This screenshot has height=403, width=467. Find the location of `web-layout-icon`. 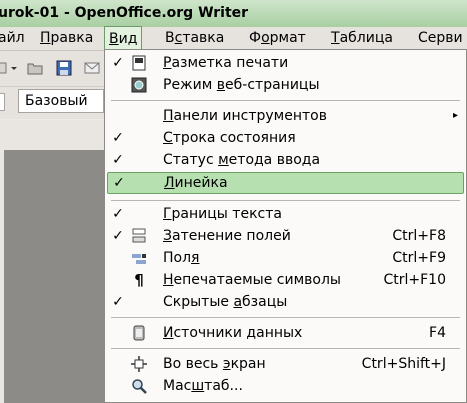

web-layout-icon is located at coordinates (139, 85).